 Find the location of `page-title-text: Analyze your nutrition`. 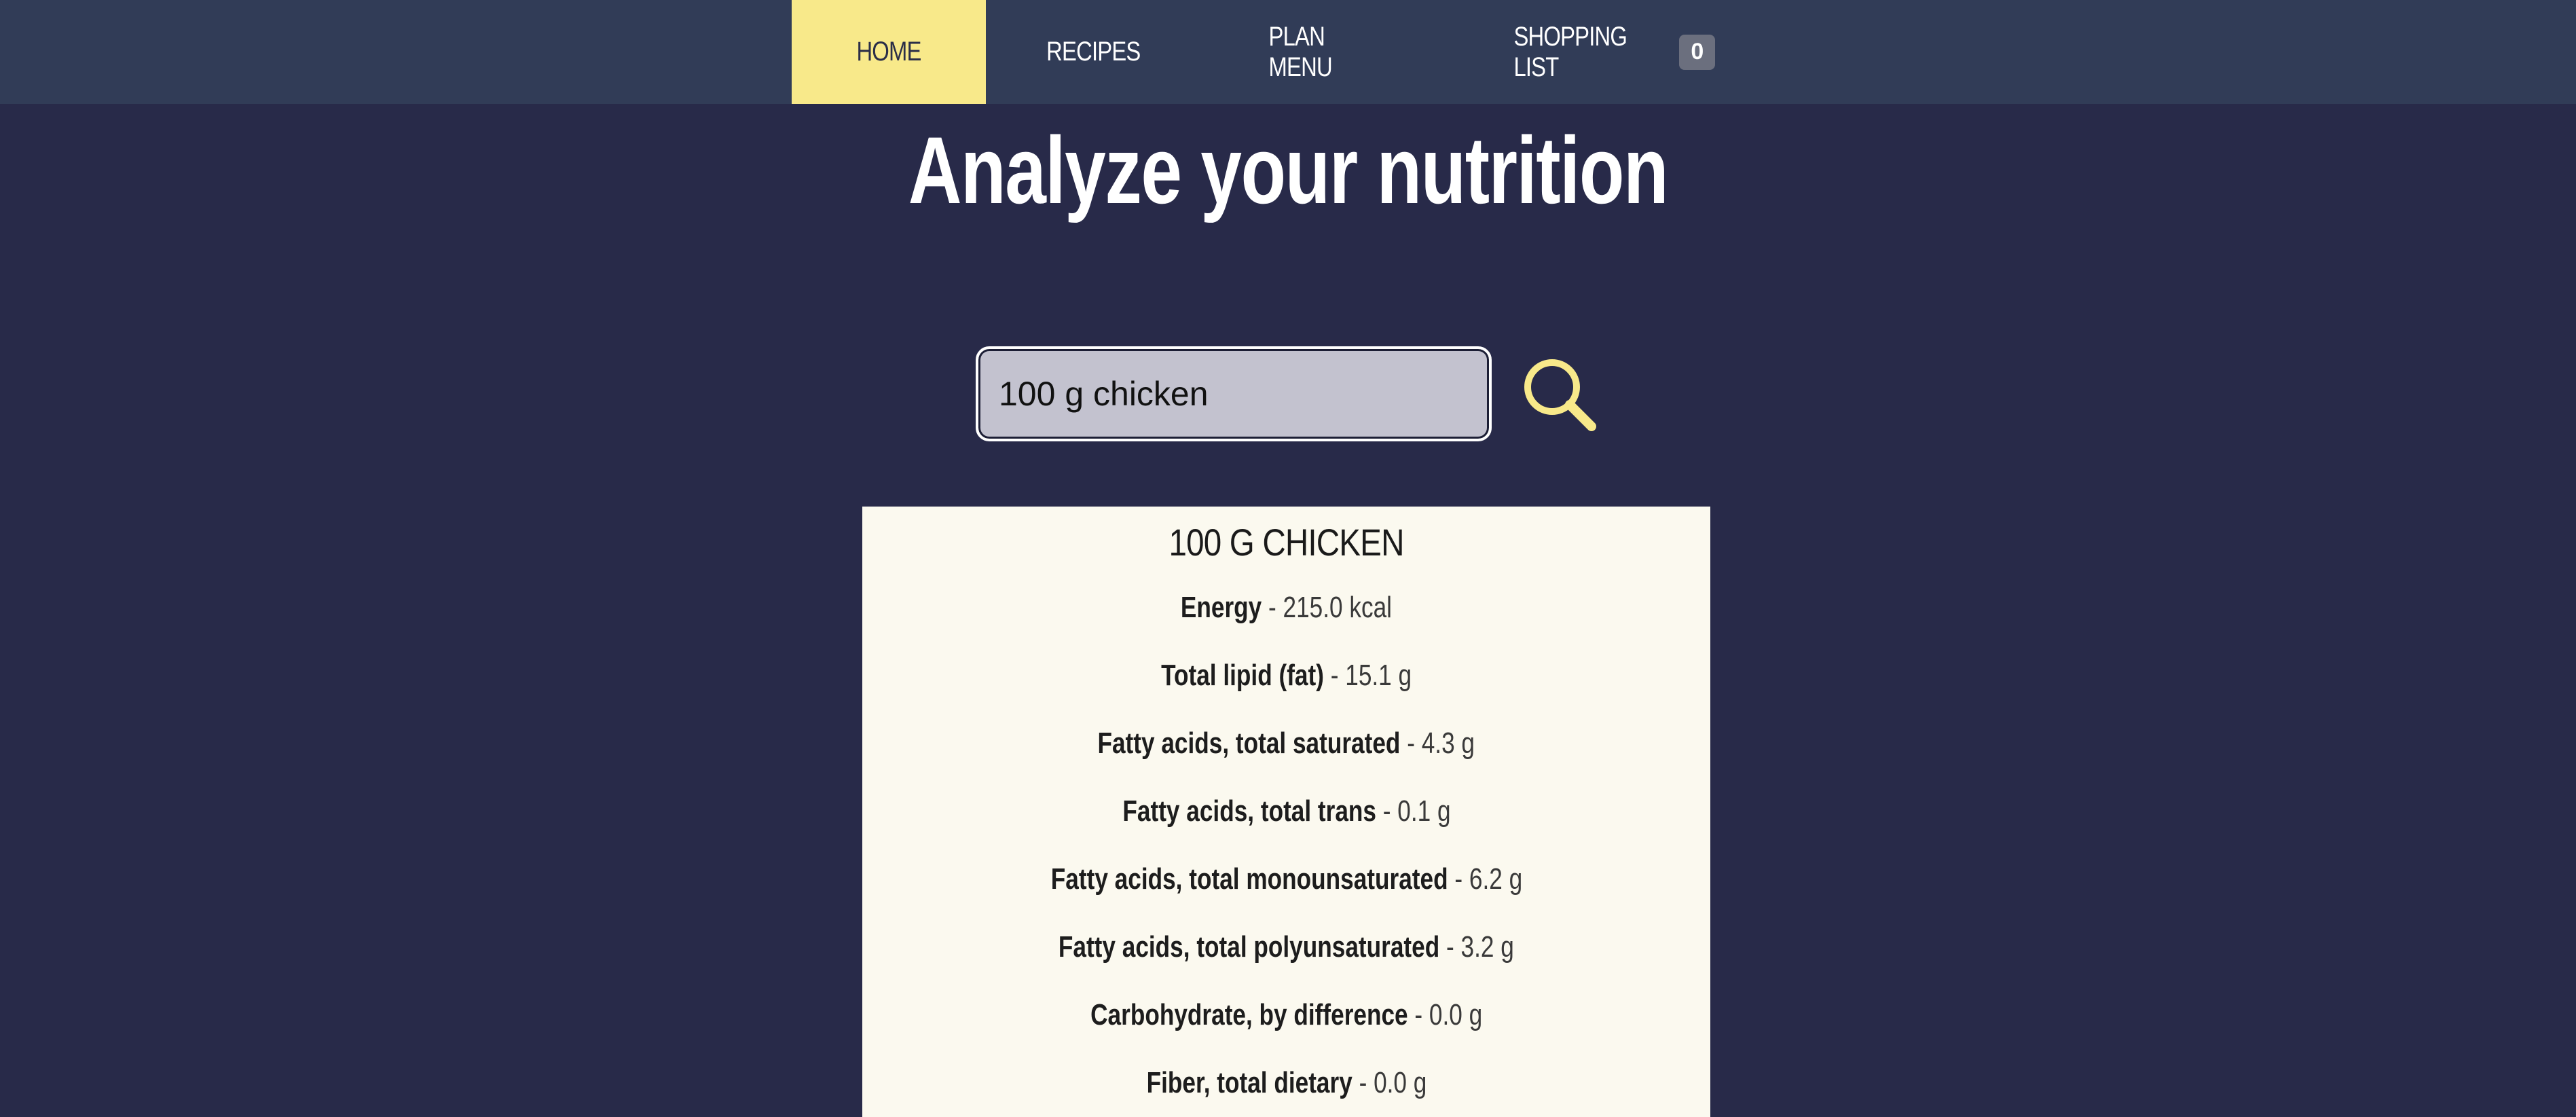

page-title-text: Analyze your nutrition is located at coordinates (1288, 170).